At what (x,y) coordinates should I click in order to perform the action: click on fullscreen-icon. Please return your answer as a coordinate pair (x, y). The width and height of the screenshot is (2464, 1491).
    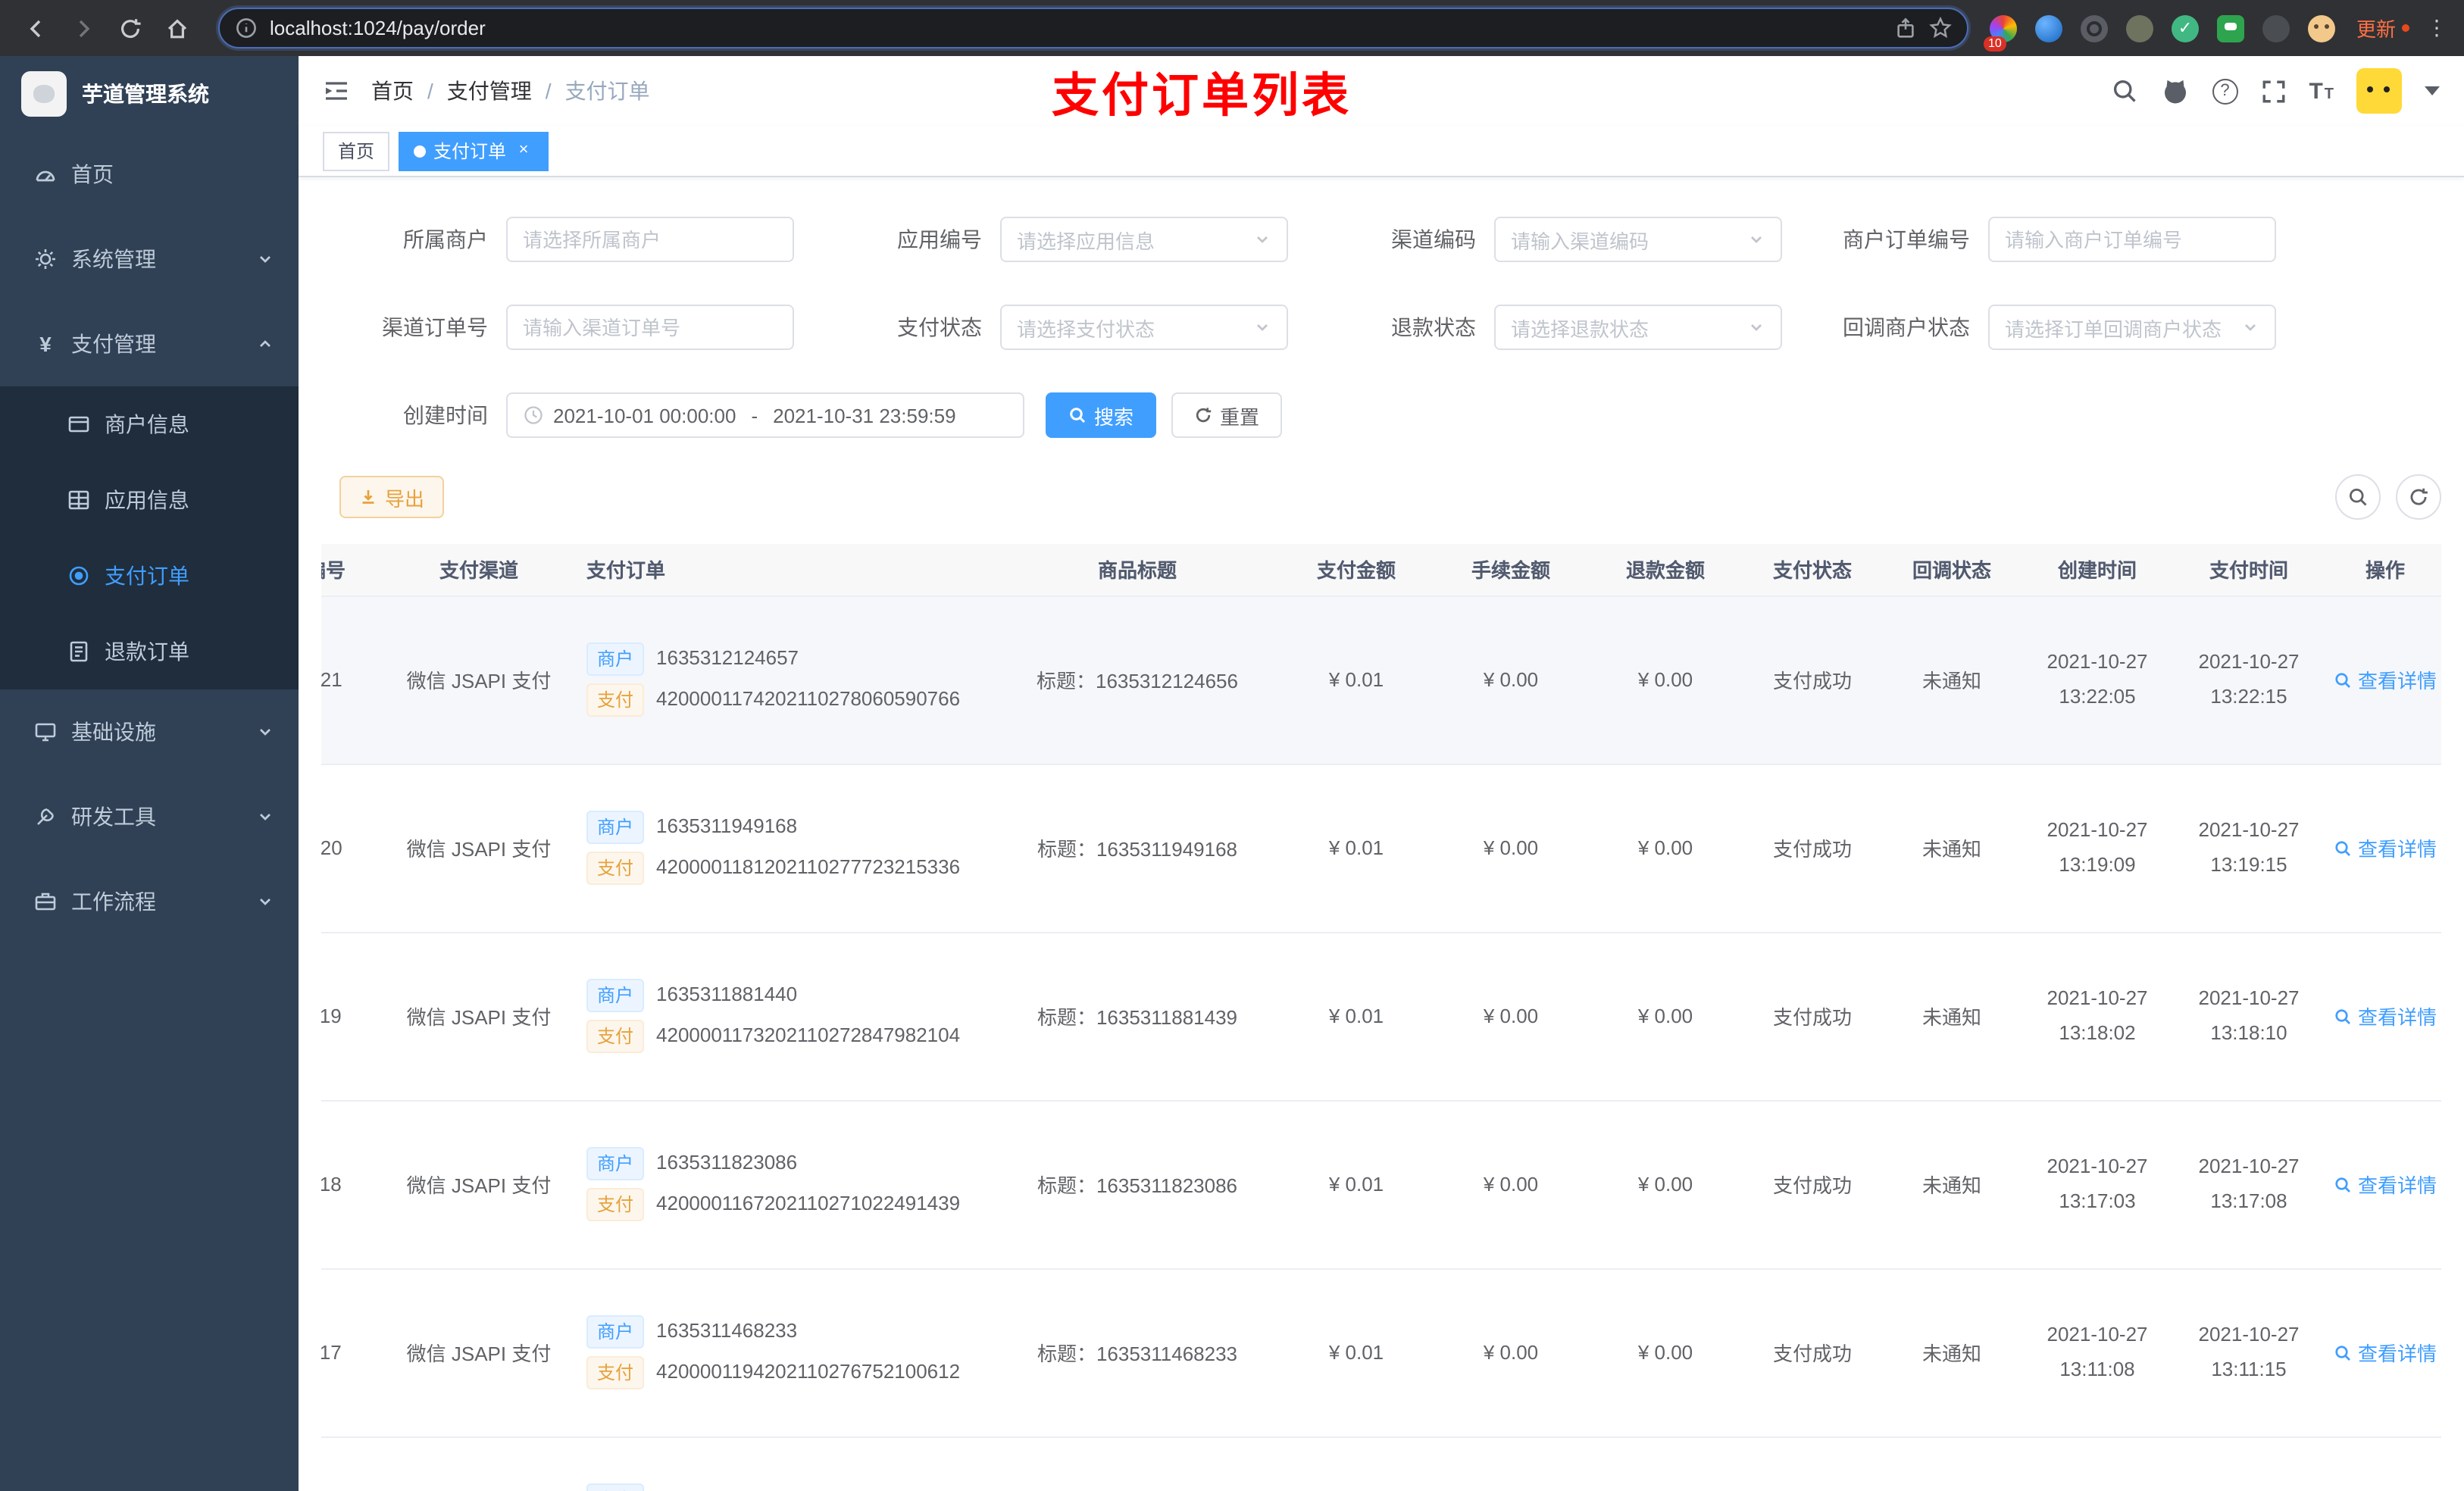
    Looking at the image, I should click on (2273, 91).